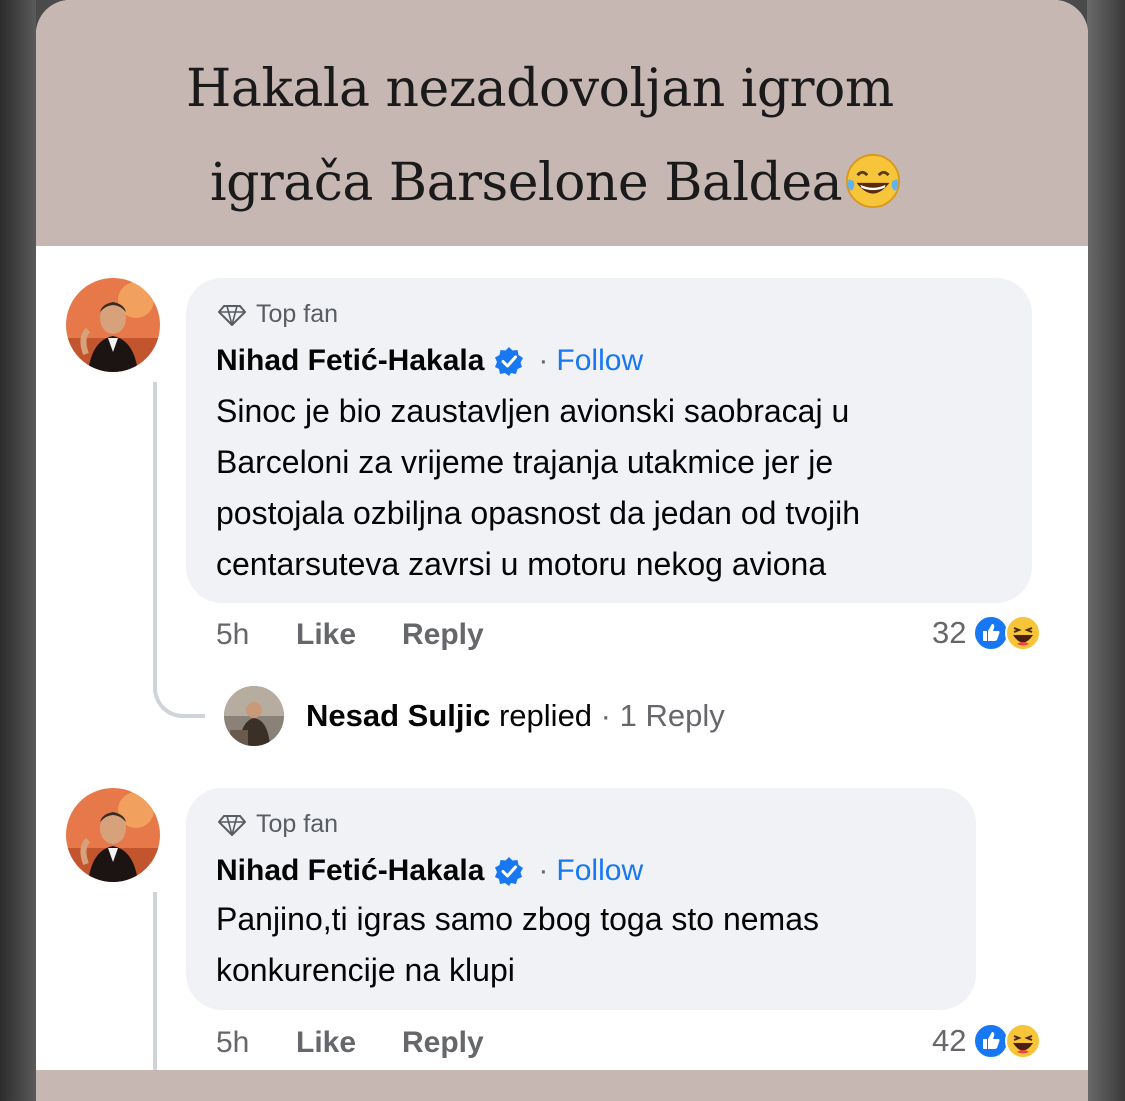 The width and height of the screenshot is (1125, 1101). I want to click on reply-count: · 1 Reply, so click(662, 715).